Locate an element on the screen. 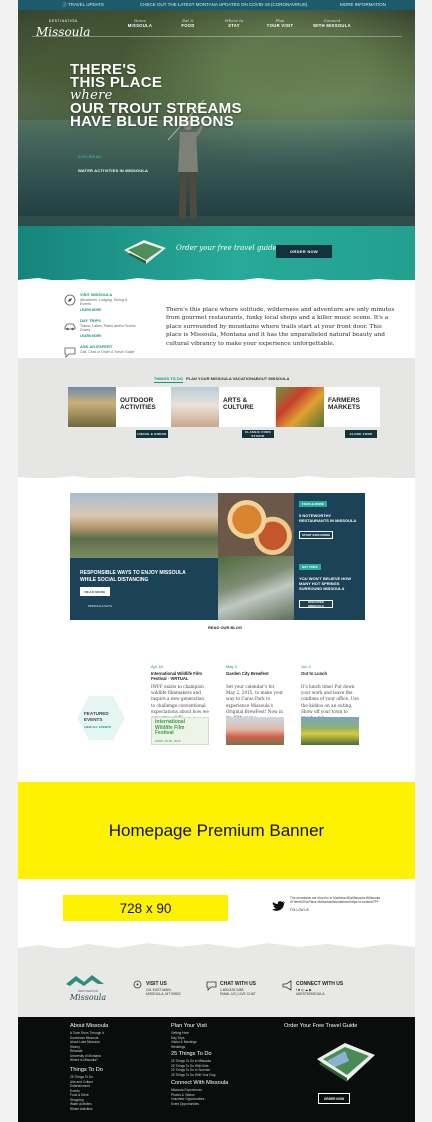 This screenshot has width=432, height=1122. footer-things-heading: Things To Do is located at coordinates (86, 1070).